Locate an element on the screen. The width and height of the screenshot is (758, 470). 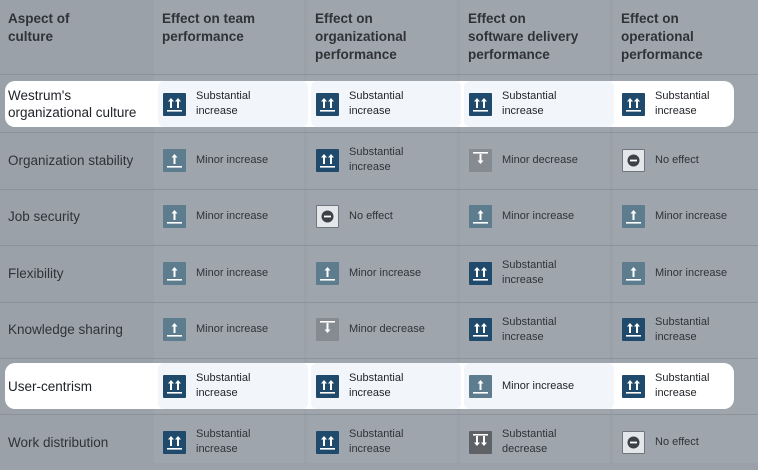
column-header: Effect on operational performance is located at coordinates (662, 36).